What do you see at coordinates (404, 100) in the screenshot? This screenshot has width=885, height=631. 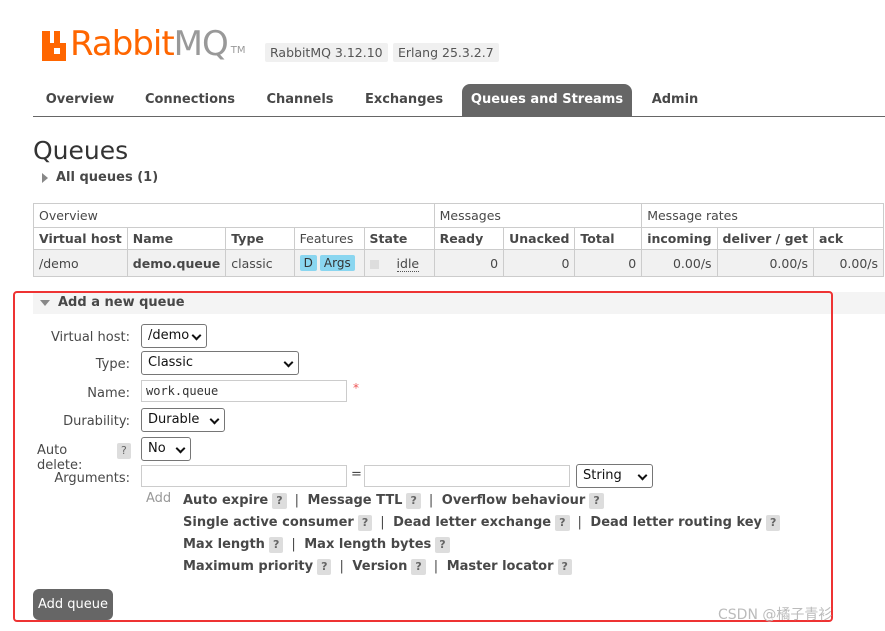 I see `tab-exchanges: Exchanges` at bounding box center [404, 100].